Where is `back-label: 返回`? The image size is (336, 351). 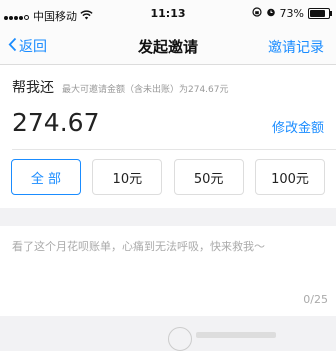
back-label: 返回 is located at coordinates (33, 47).